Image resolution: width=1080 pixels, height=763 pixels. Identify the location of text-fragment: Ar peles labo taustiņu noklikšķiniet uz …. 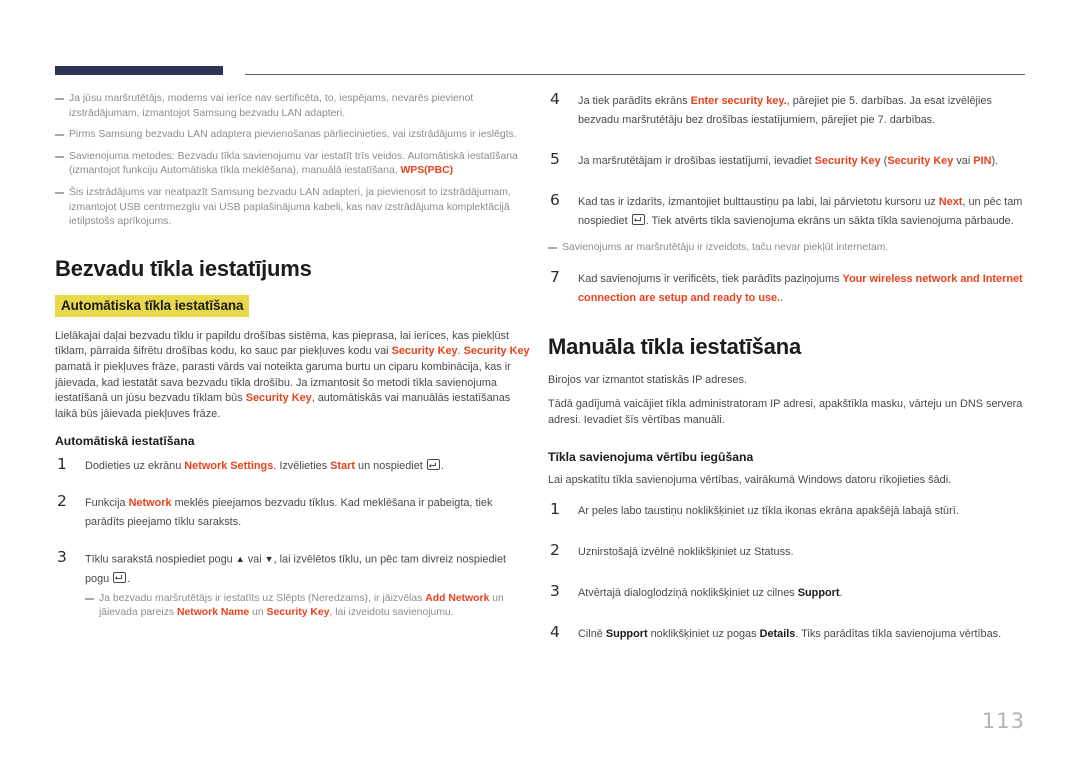
(768, 510).